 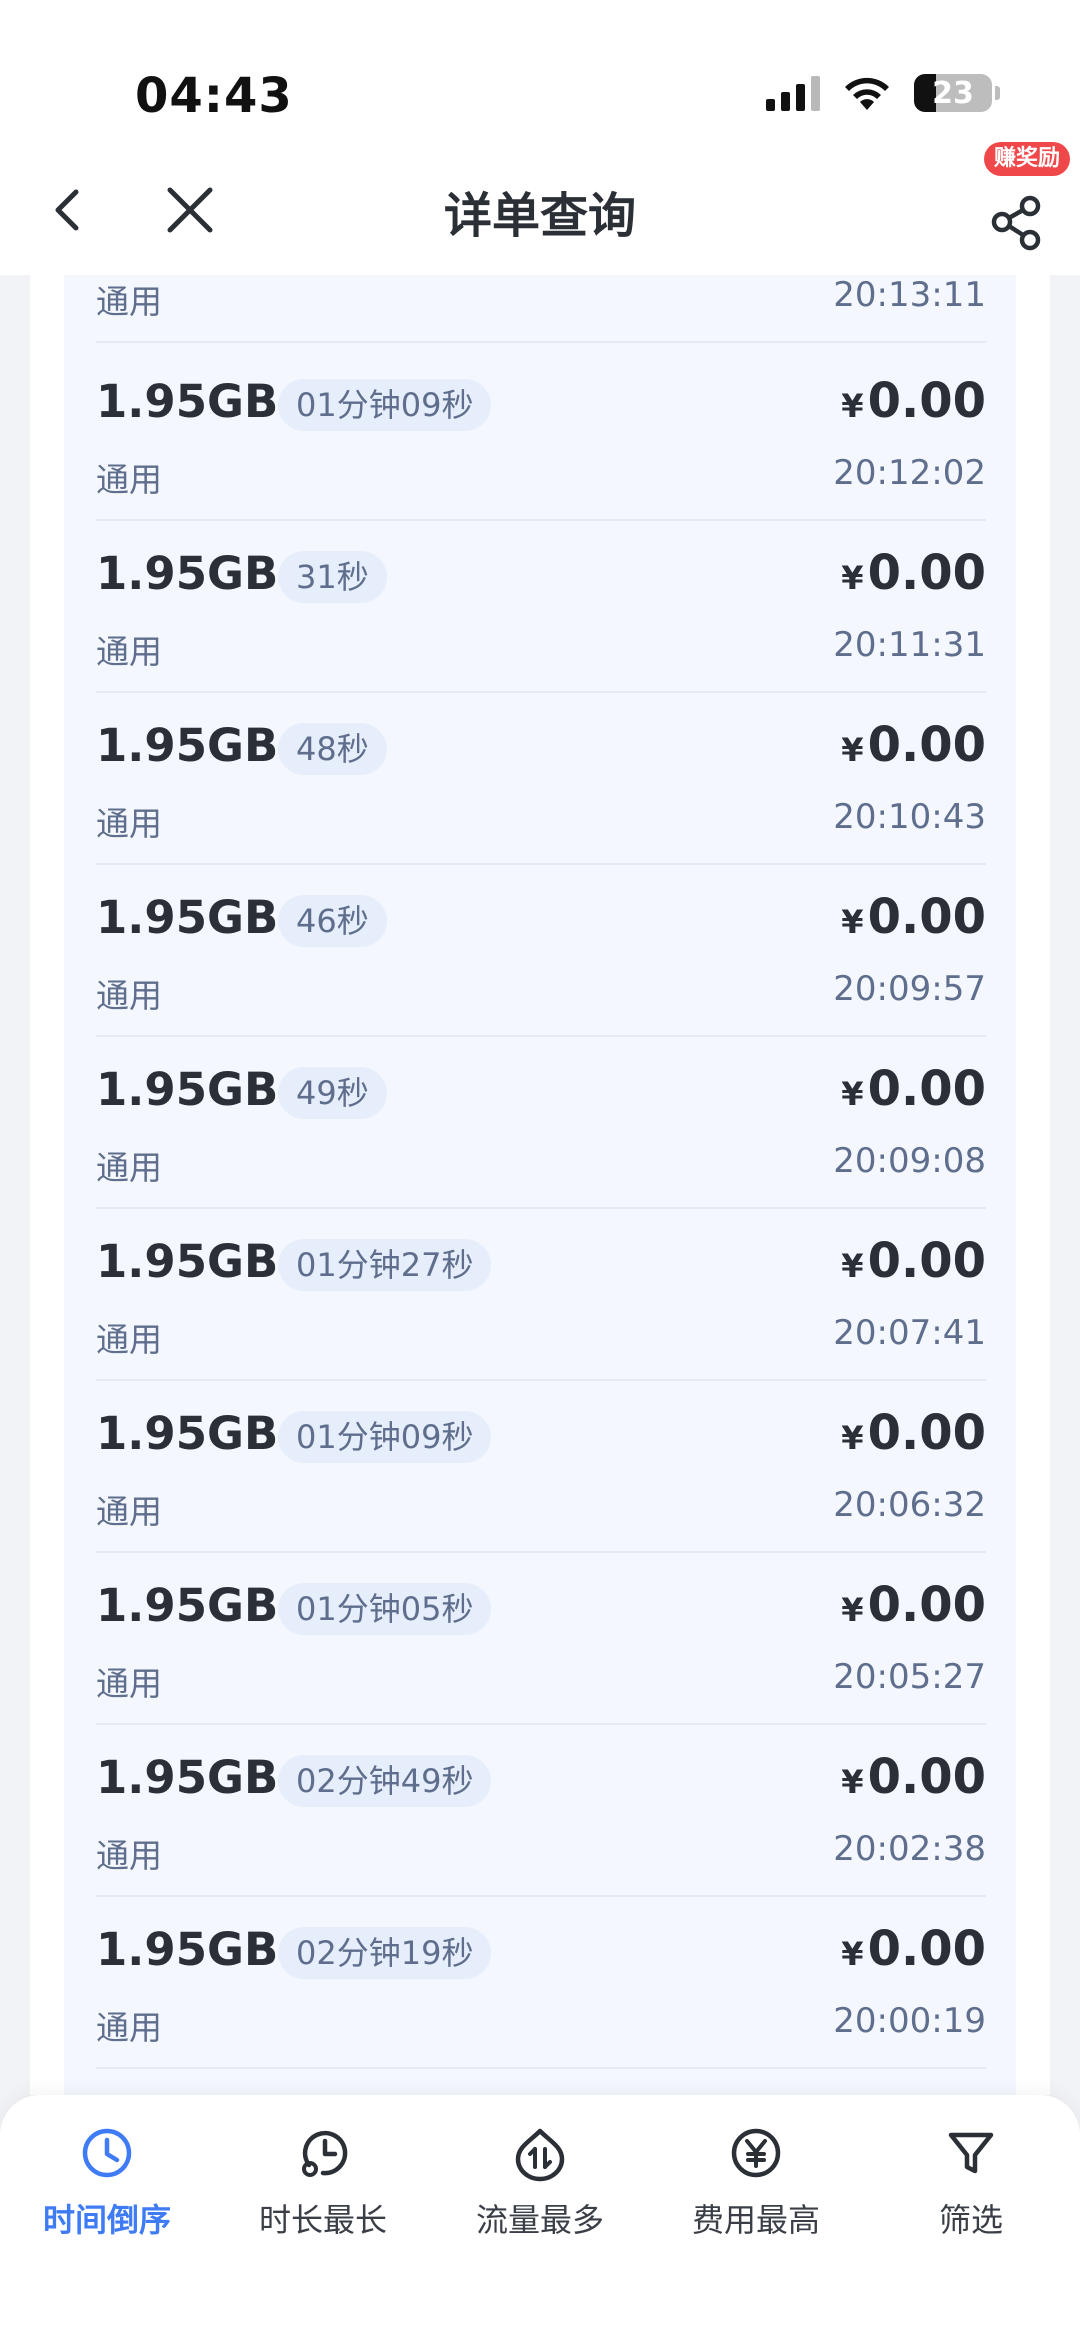 I want to click on list-item: 1.95GB 01分钟05秒 通用 ¥ 0.00 20:05:27, so click(x=541, y=1639).